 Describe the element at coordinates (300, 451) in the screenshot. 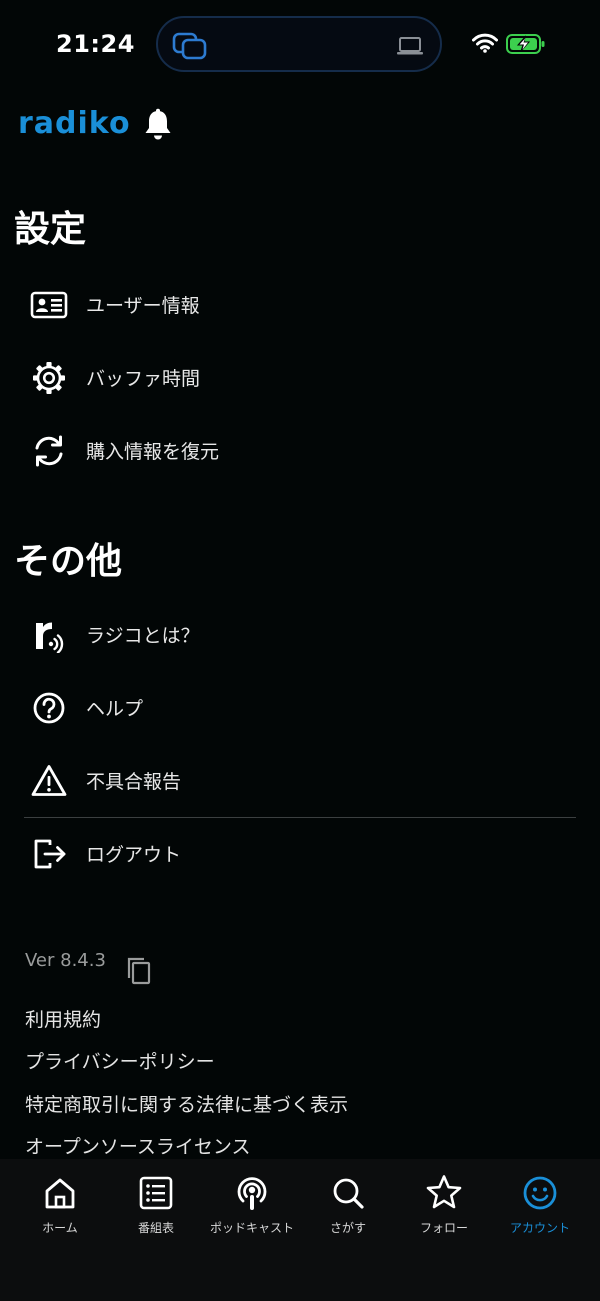

I see `menu-item-restore-purchases: 購入情報を復元` at that location.